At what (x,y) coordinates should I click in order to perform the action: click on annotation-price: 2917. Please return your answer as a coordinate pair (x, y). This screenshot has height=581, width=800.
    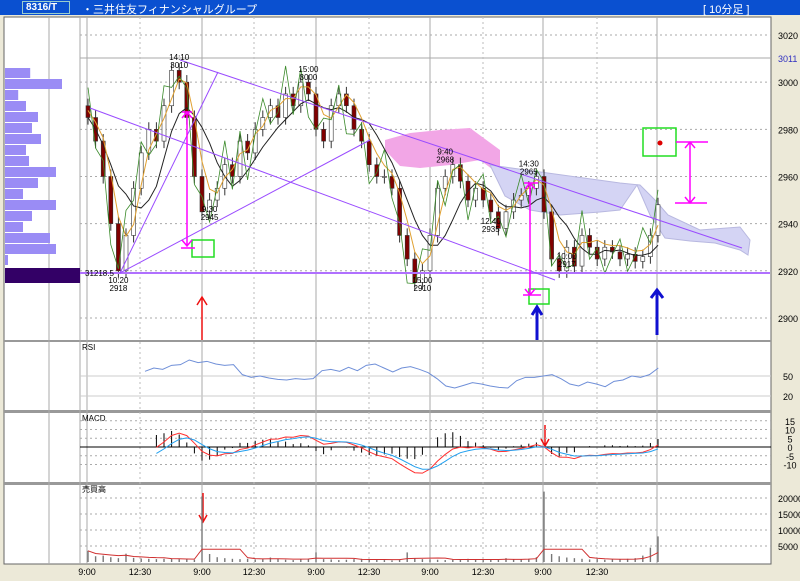
    Looking at the image, I should click on (567, 264).